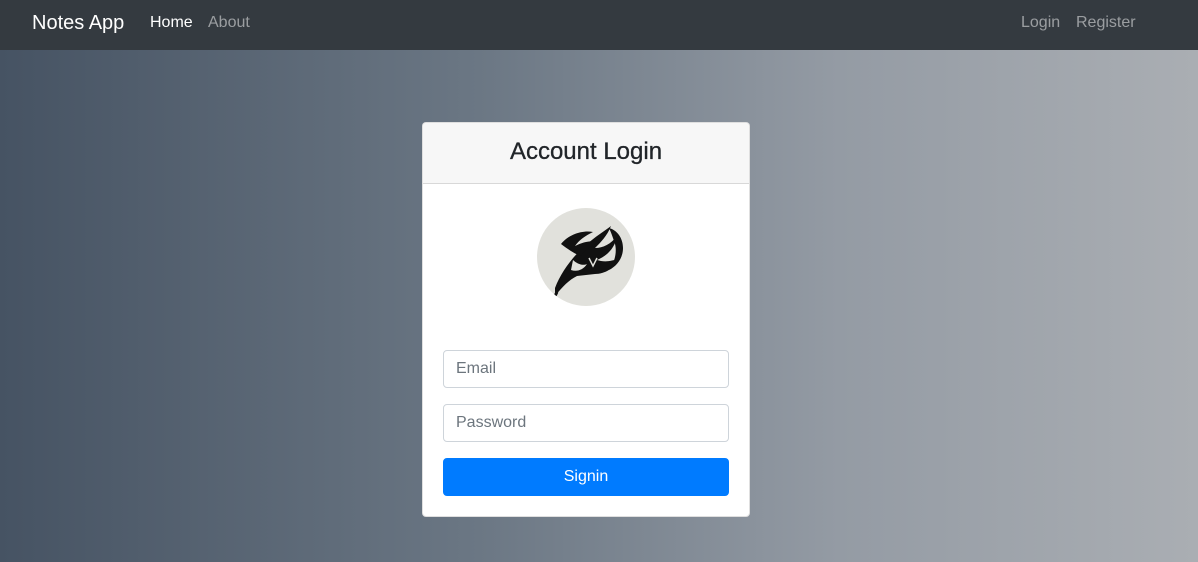 Image resolution: width=1198 pixels, height=562 pixels. I want to click on brand-logo-link: Notes App, so click(78, 23).